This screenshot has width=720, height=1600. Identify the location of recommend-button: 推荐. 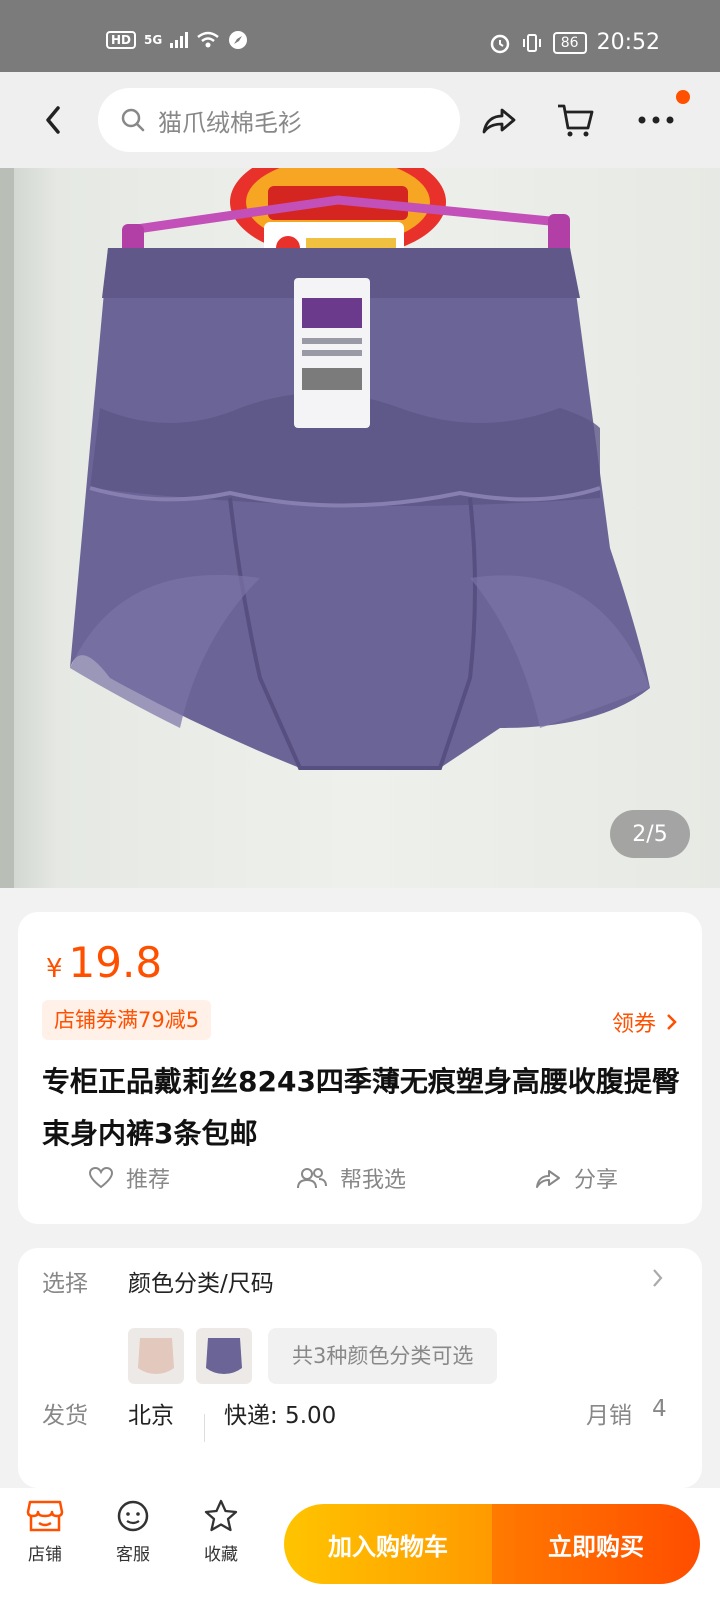
(129, 1178).